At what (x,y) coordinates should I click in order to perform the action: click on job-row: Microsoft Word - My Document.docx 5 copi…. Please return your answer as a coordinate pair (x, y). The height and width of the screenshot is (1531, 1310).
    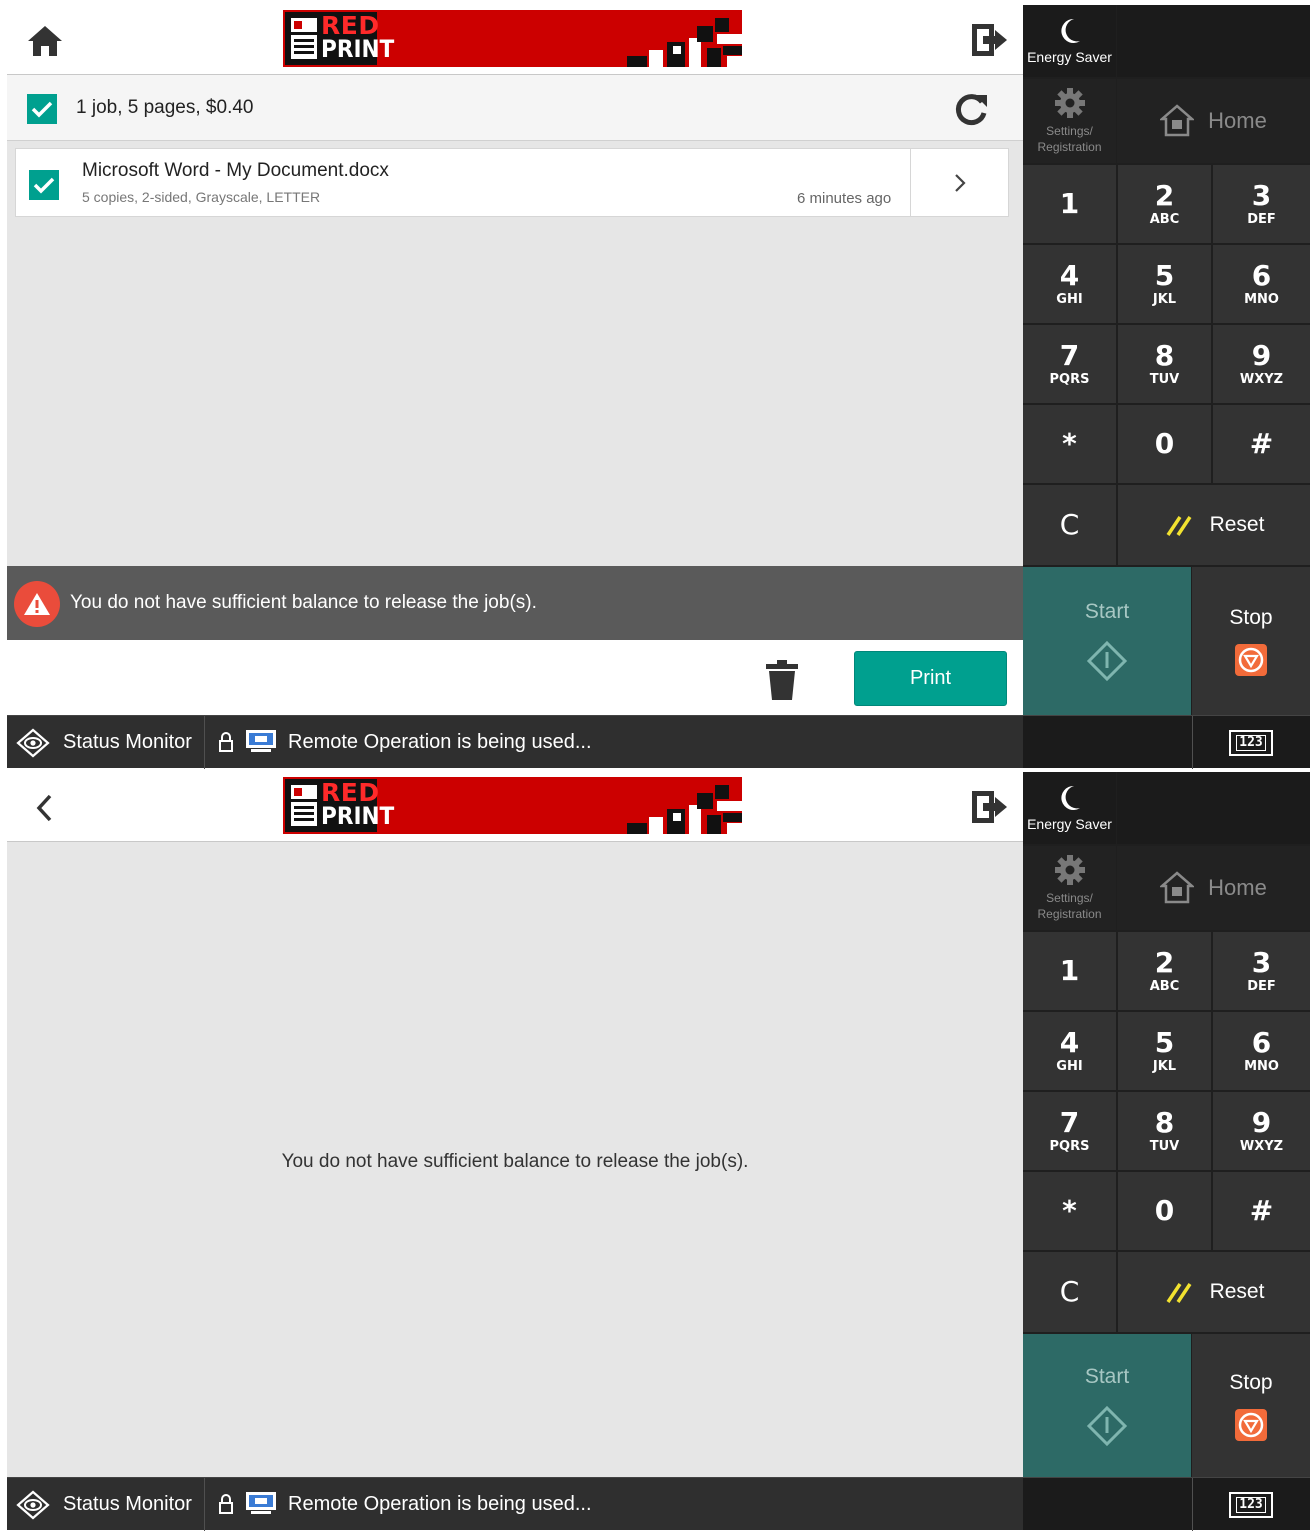
    Looking at the image, I should click on (512, 182).